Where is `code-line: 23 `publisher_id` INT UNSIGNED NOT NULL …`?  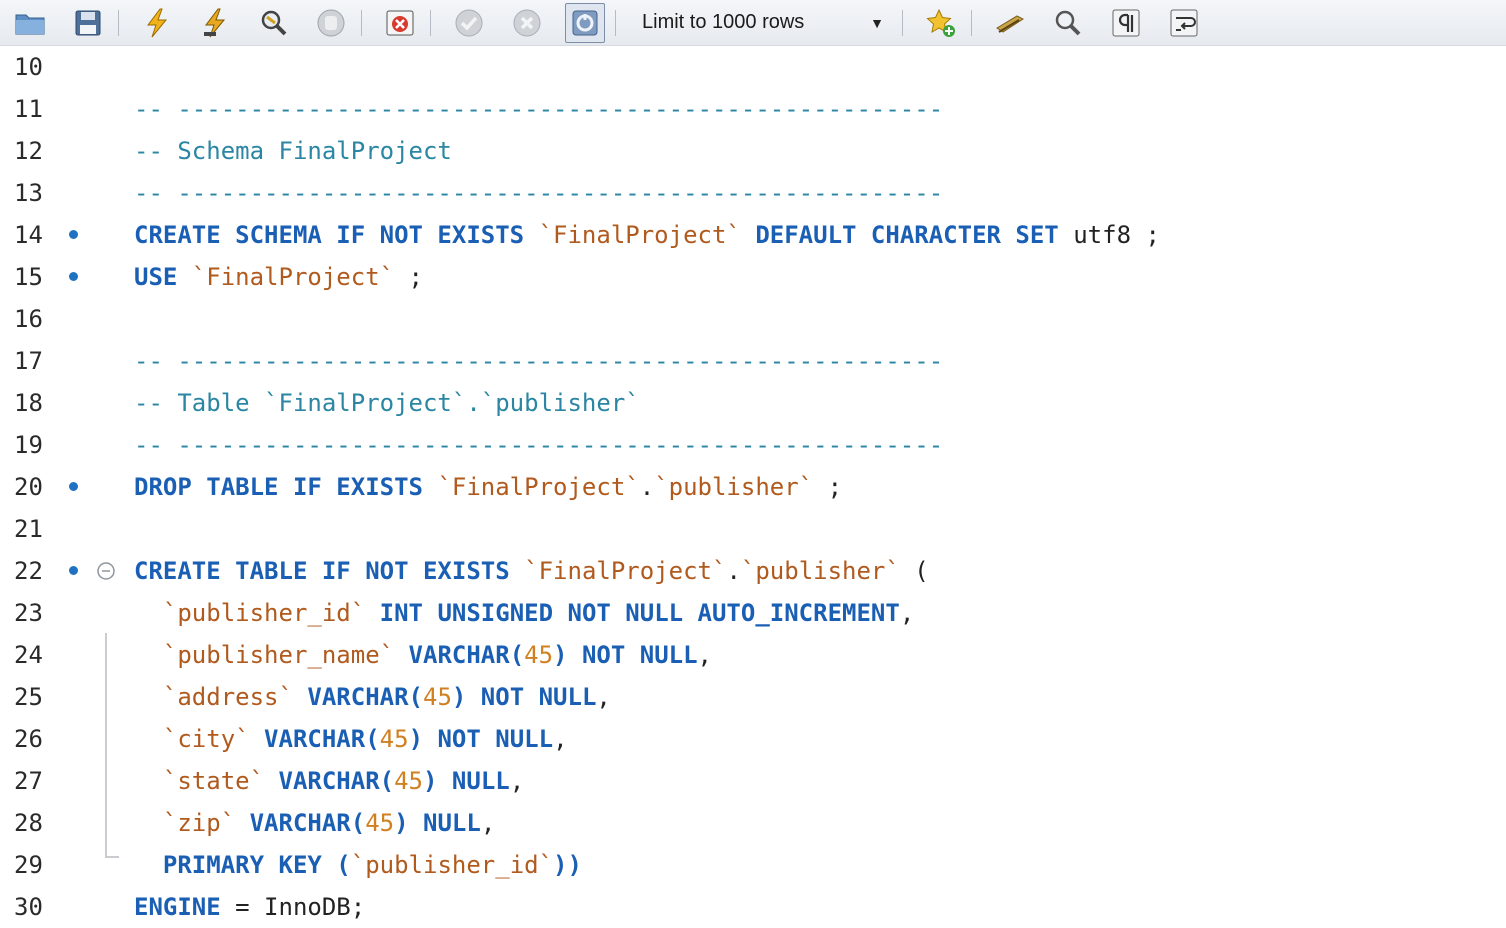 code-line: 23 `publisher_id` INT UNSIGNED NOT NULL … is located at coordinates (753, 613).